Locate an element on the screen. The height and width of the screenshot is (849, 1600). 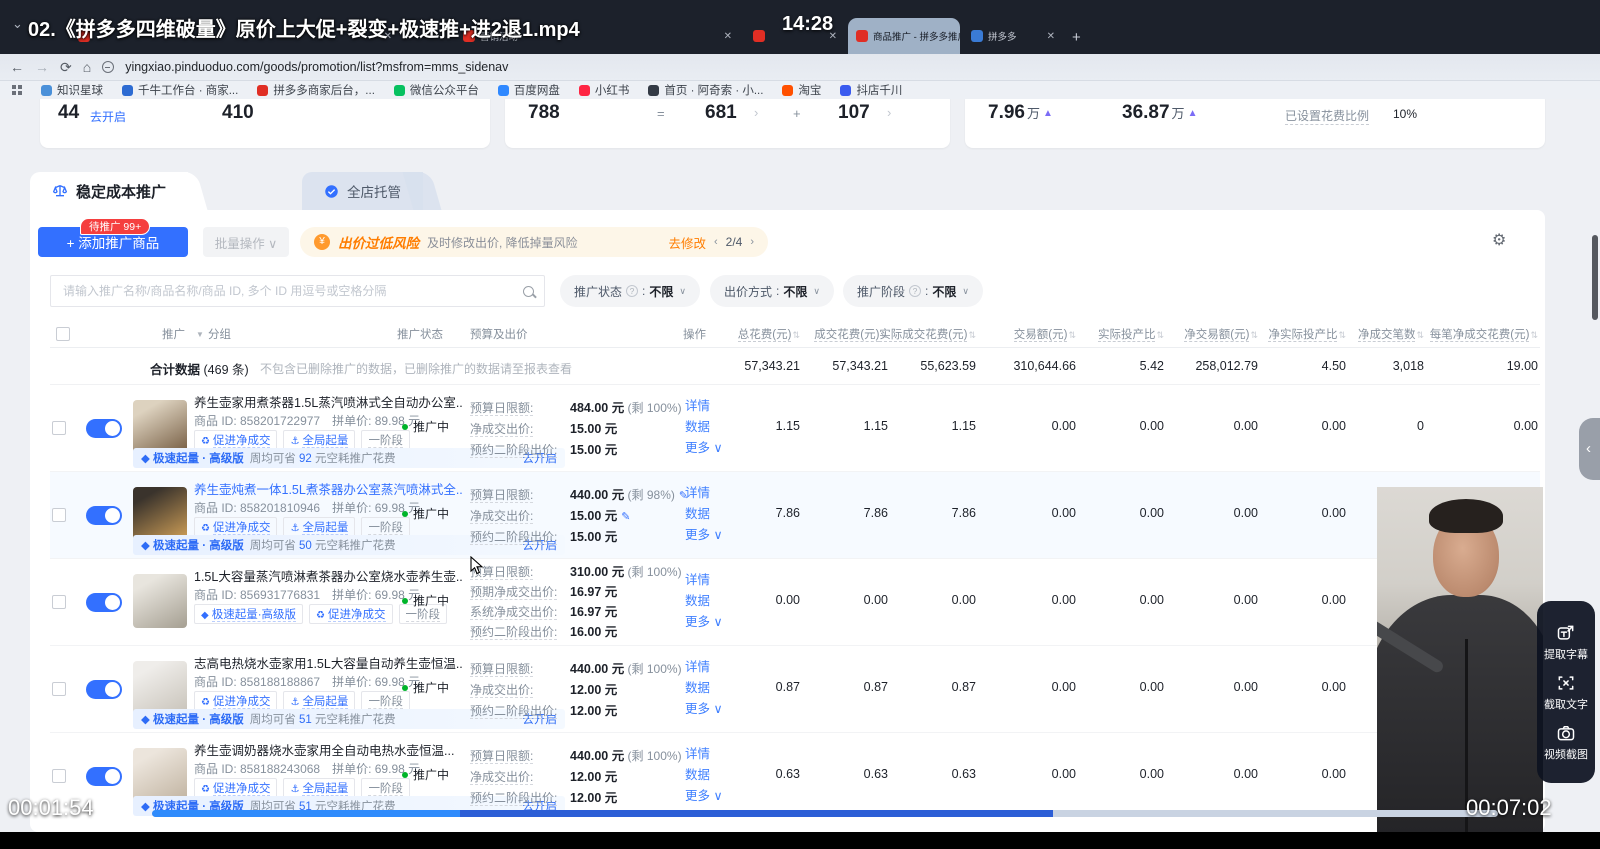
funnel-icon: ▼ is located at coordinates (200, 334).